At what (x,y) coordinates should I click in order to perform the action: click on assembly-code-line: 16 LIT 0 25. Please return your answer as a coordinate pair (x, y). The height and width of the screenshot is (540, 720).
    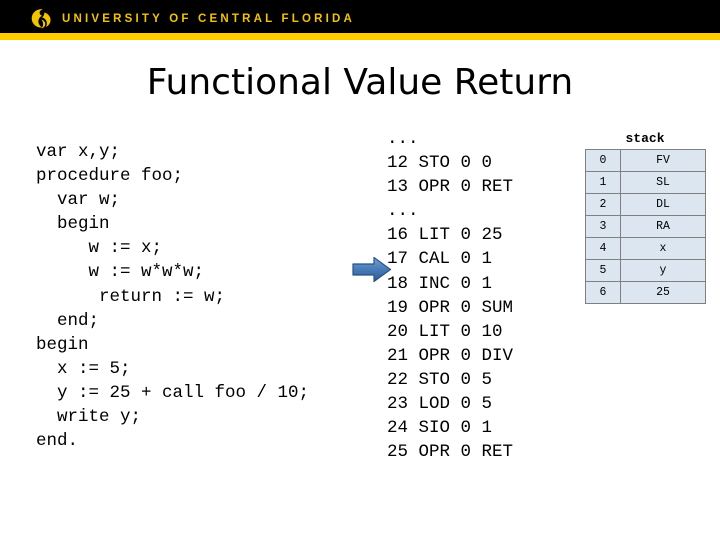
    Looking at the image, I should click on (445, 235).